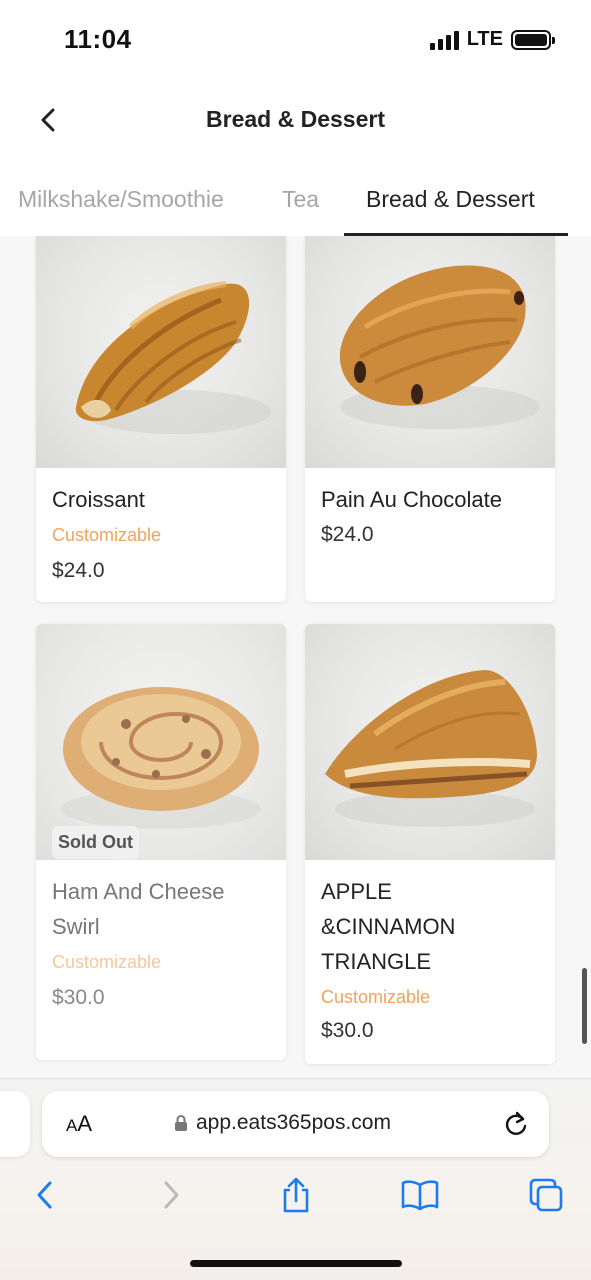  What do you see at coordinates (98, 499) in the screenshot?
I see `product-name: Croissant` at bounding box center [98, 499].